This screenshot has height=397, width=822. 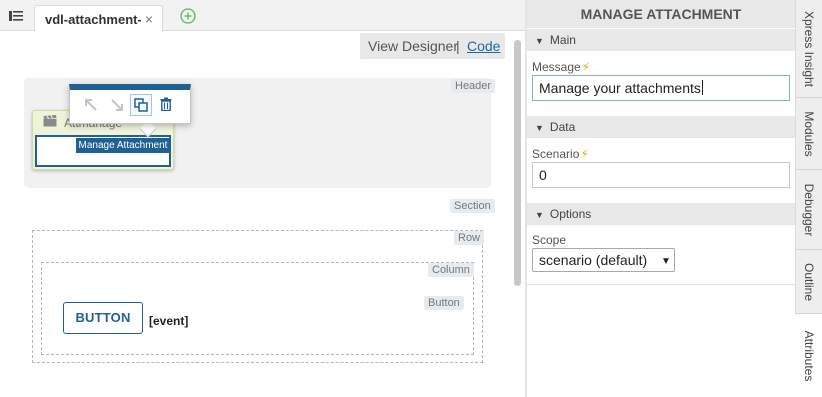 What do you see at coordinates (556, 67) in the screenshot?
I see `message-label-text: Message` at bounding box center [556, 67].